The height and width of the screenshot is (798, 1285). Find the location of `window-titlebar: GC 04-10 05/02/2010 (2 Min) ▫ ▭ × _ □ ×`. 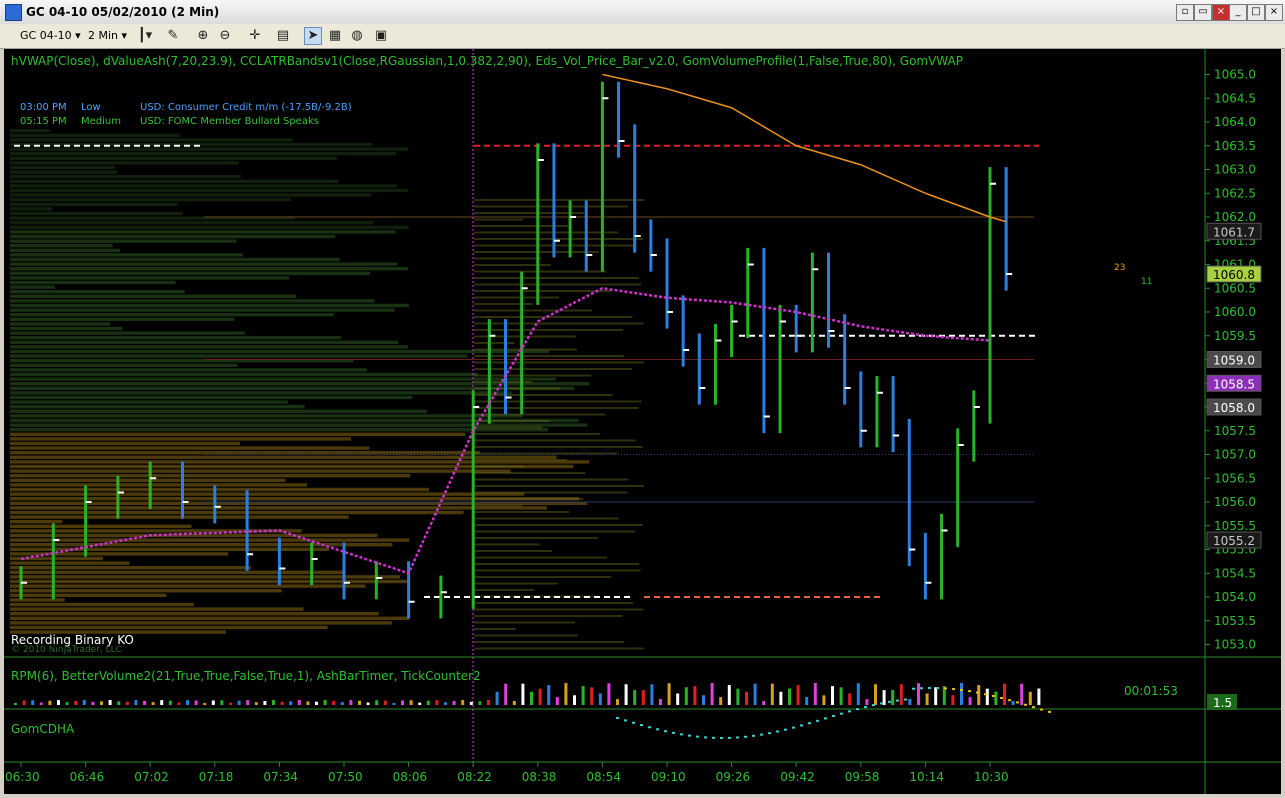

window-titlebar: GC 04-10 05/02/2010 (2 Min) ▫ ▭ × _ □ × is located at coordinates (642, 12).